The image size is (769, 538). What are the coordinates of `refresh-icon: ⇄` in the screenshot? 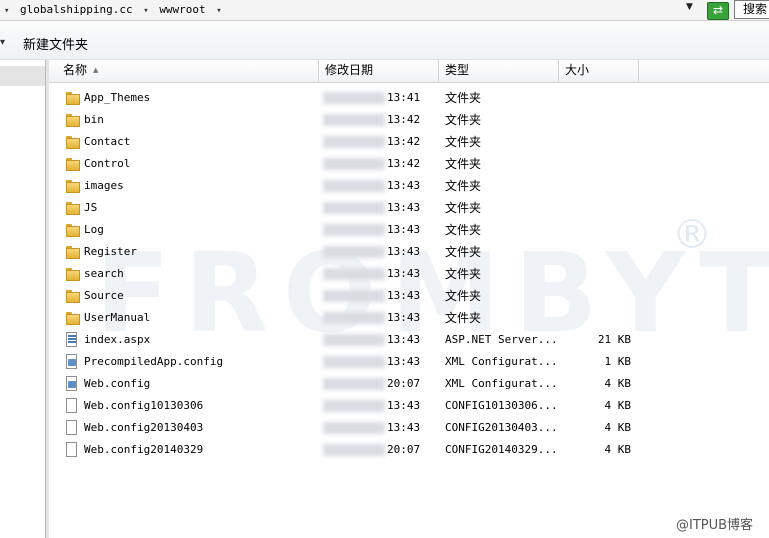 It's located at (718, 11).